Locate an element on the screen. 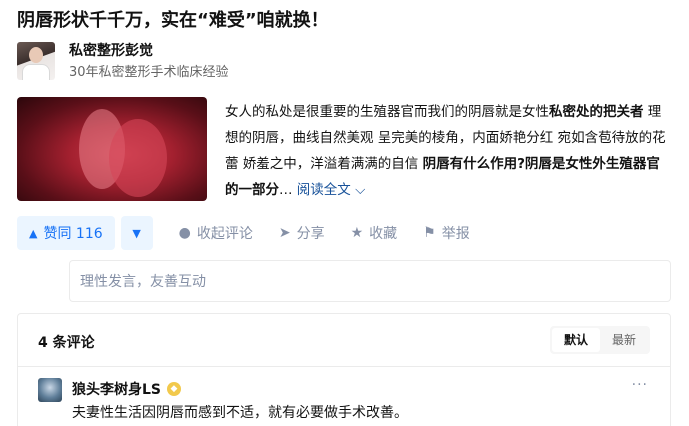 This screenshot has width=689, height=426. share-label: 分享 is located at coordinates (310, 234).